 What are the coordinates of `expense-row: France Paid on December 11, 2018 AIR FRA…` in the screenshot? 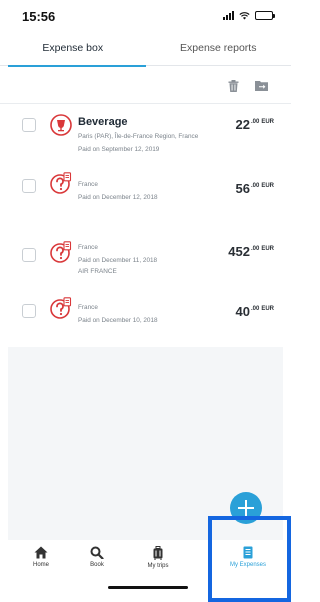 It's located at (145, 255).